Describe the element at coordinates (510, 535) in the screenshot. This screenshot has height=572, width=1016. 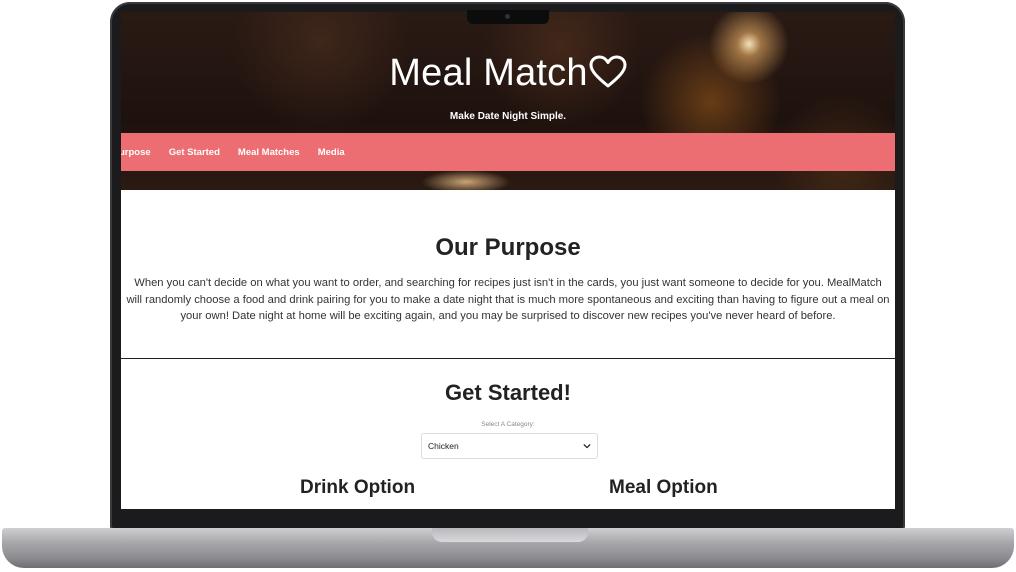
I see `laptop-base-notch` at that location.